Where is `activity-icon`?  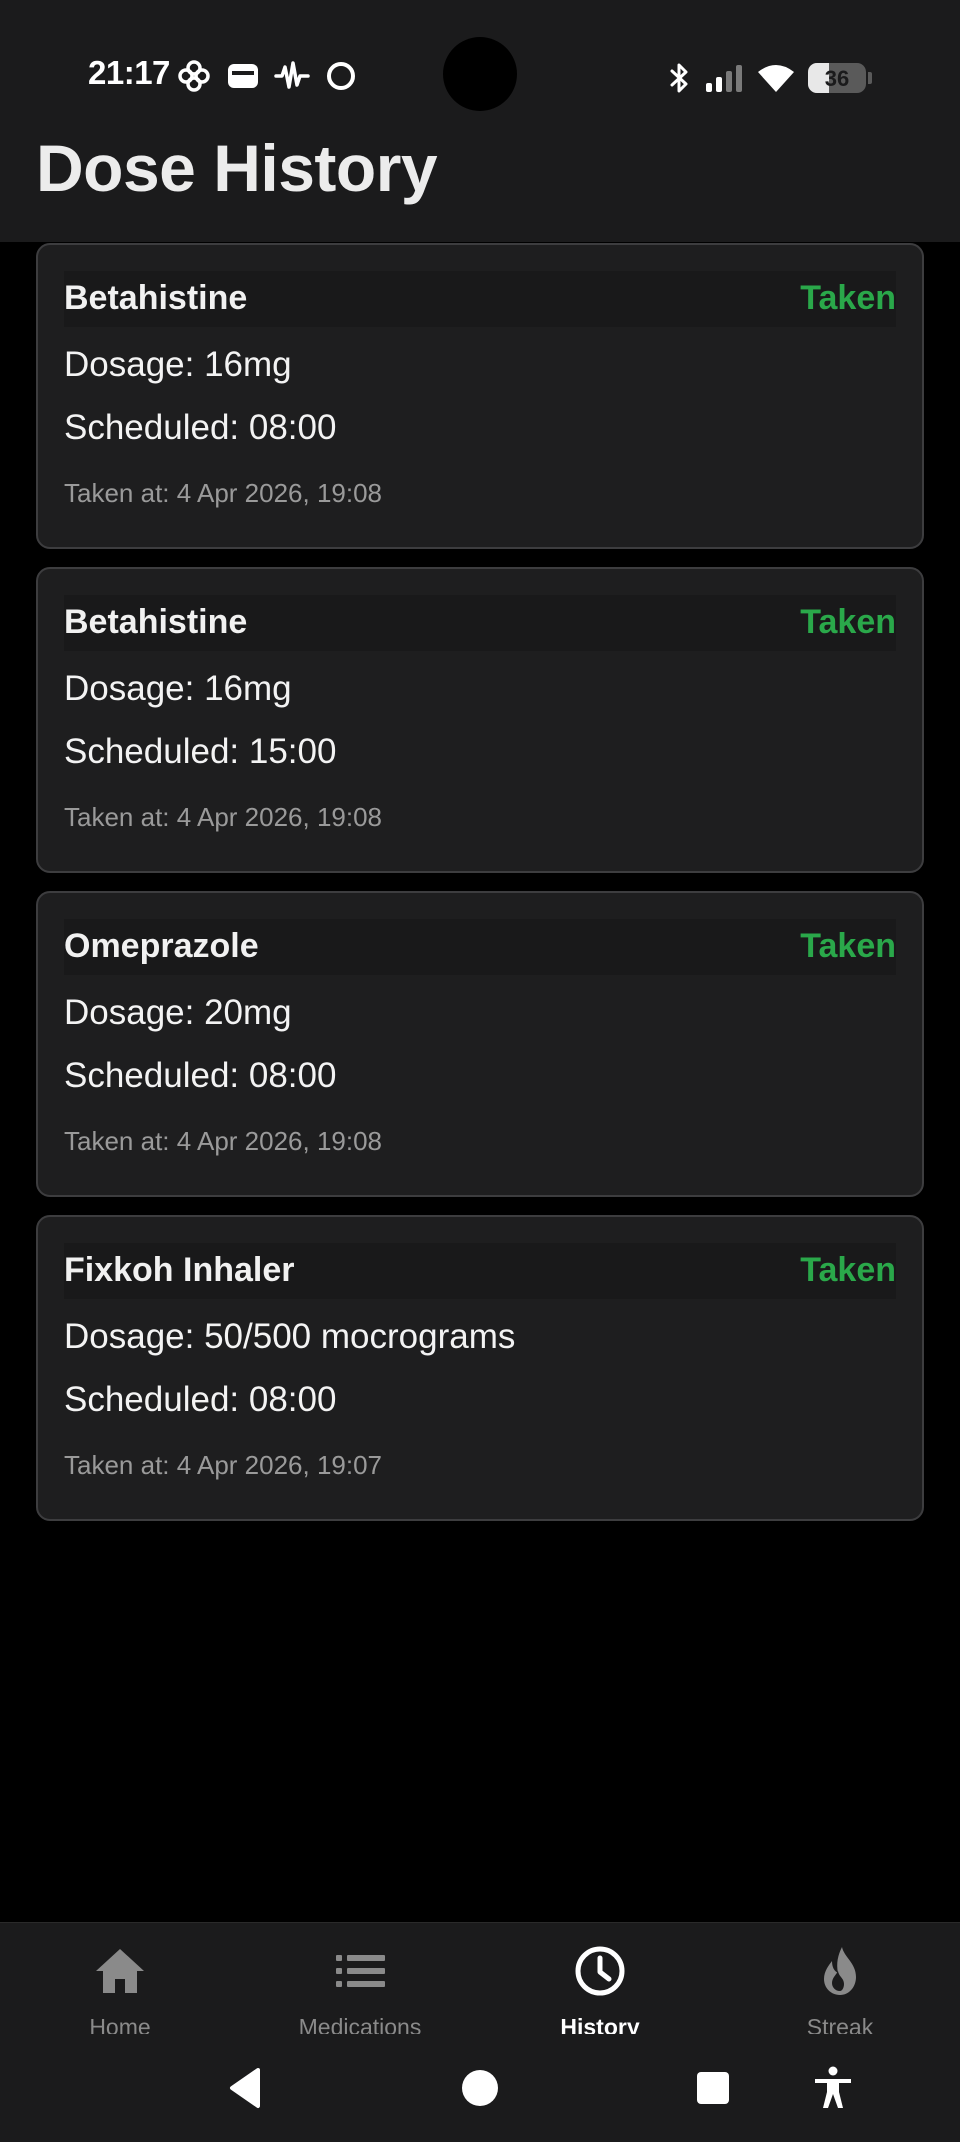 activity-icon is located at coordinates (292, 76).